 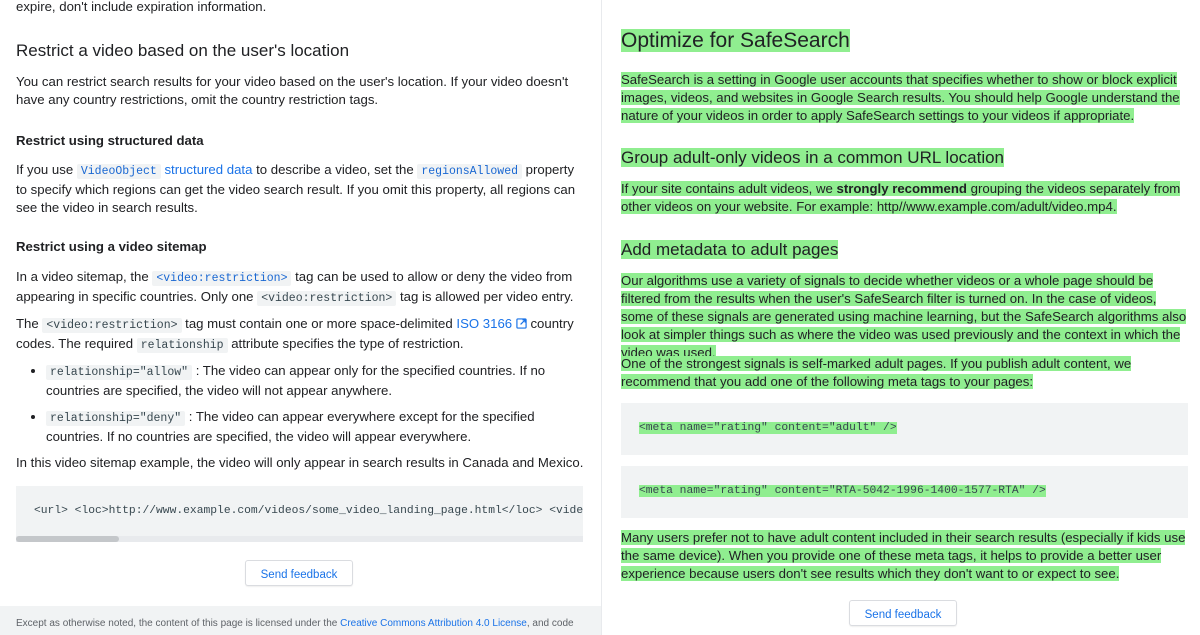 I want to click on code-horizontal-scrollbar, so click(x=299, y=539).